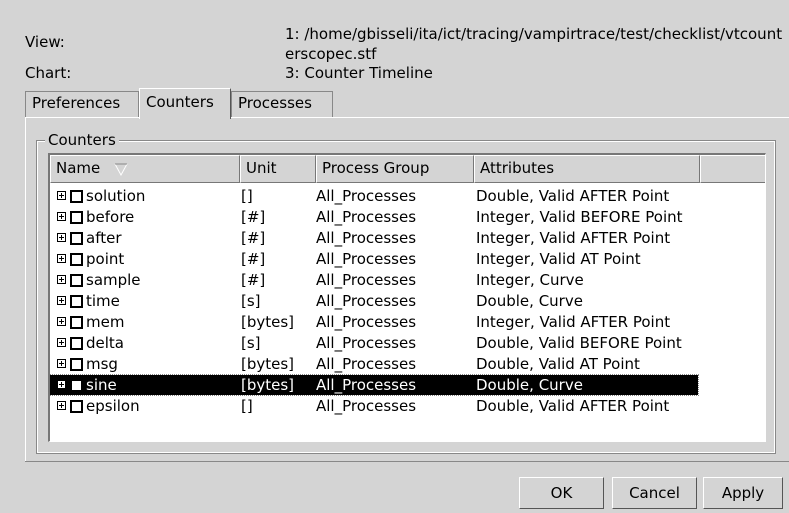 Image resolution: width=789 pixels, height=513 pixels. What do you see at coordinates (104, 238) in the screenshot?
I see `cell-name: after` at bounding box center [104, 238].